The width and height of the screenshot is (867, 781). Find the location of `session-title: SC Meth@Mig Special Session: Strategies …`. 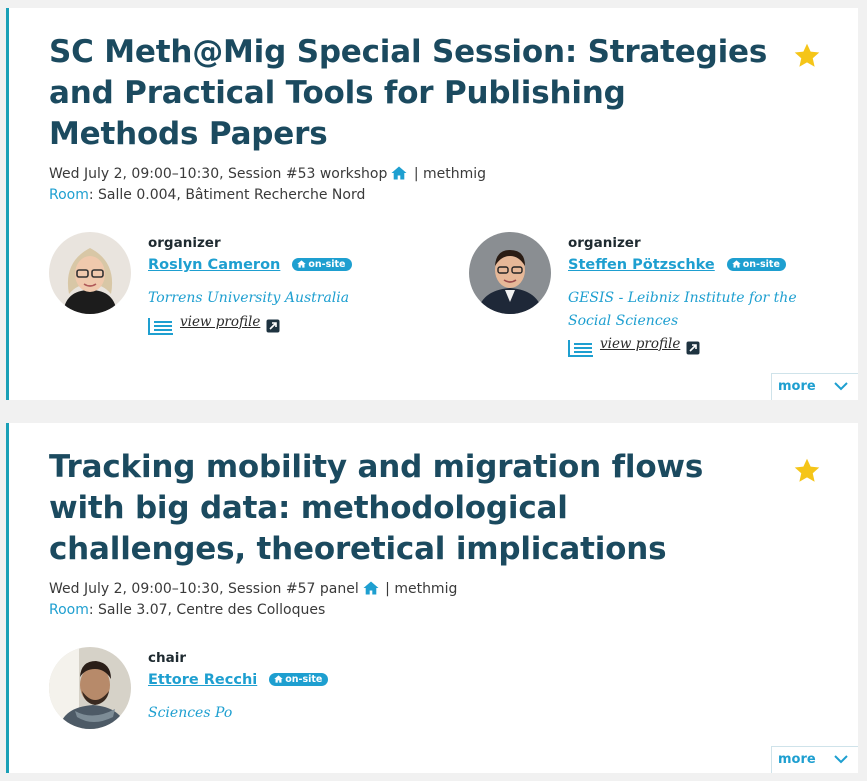

session-title: SC Meth@Mig Special Session: Strategies … is located at coordinates (409, 93).